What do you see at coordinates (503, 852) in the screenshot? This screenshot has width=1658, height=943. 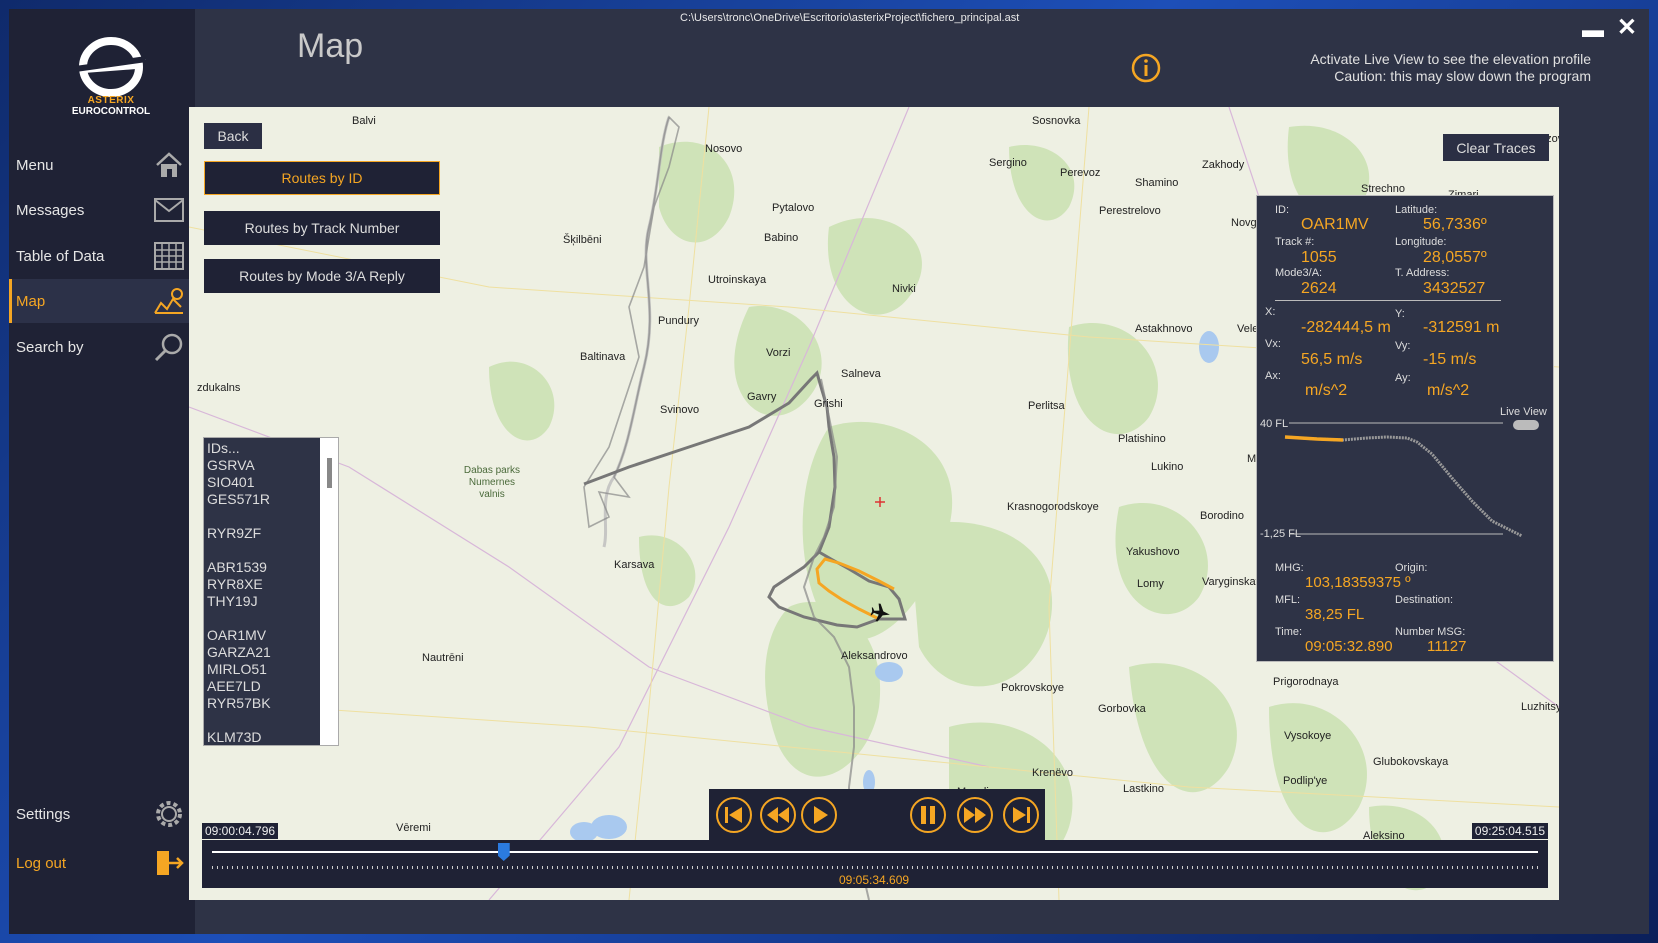 I see `timeline-handle` at bounding box center [503, 852].